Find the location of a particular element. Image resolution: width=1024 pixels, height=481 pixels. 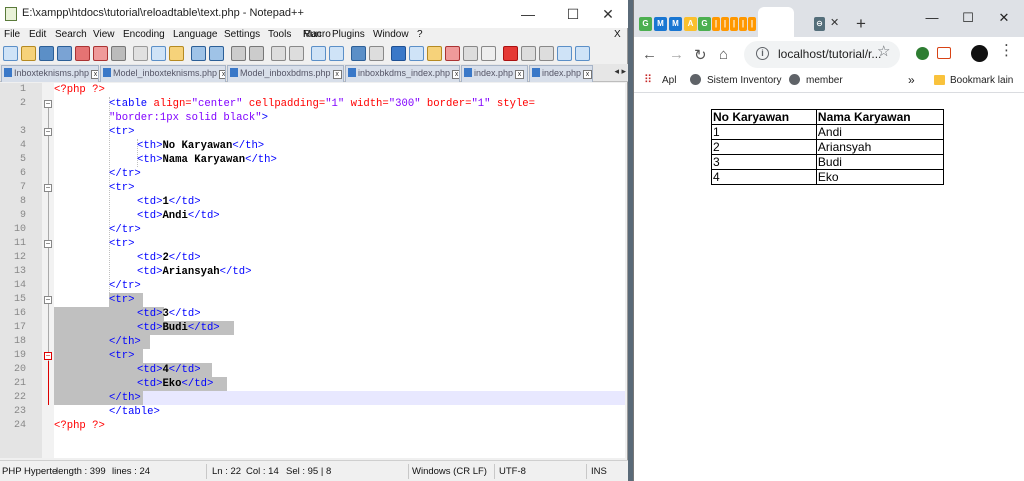

site-info-icon: i is located at coordinates (762, 53).